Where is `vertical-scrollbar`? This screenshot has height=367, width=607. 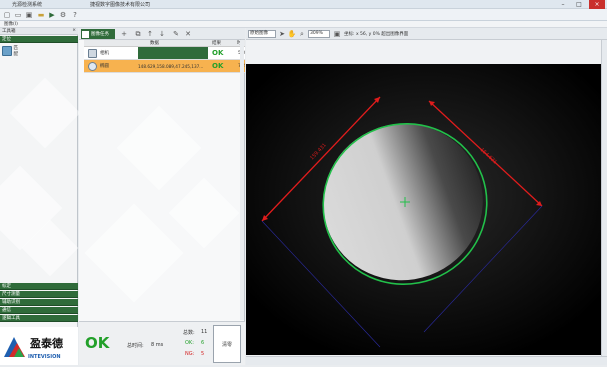
vertical-scrollbar is located at coordinates (242, 180).